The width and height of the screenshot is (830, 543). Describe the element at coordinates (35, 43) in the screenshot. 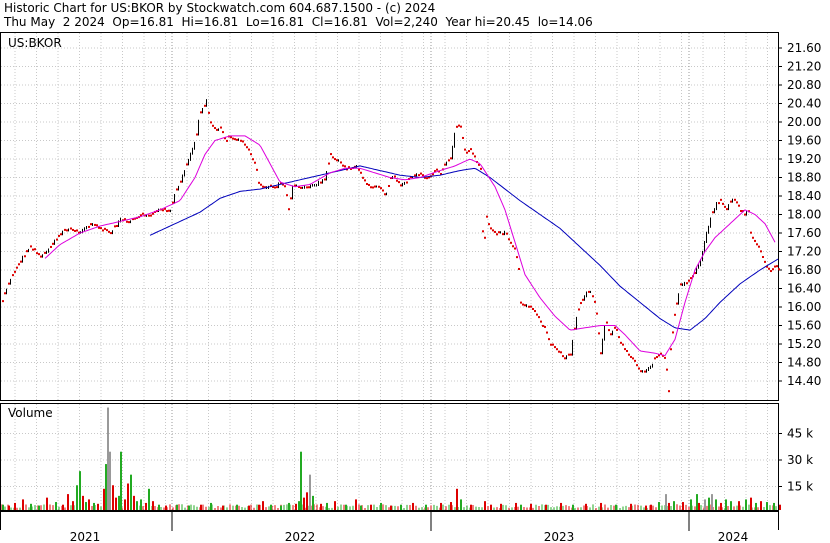

I see `symbol-label: US:BKOR` at that location.